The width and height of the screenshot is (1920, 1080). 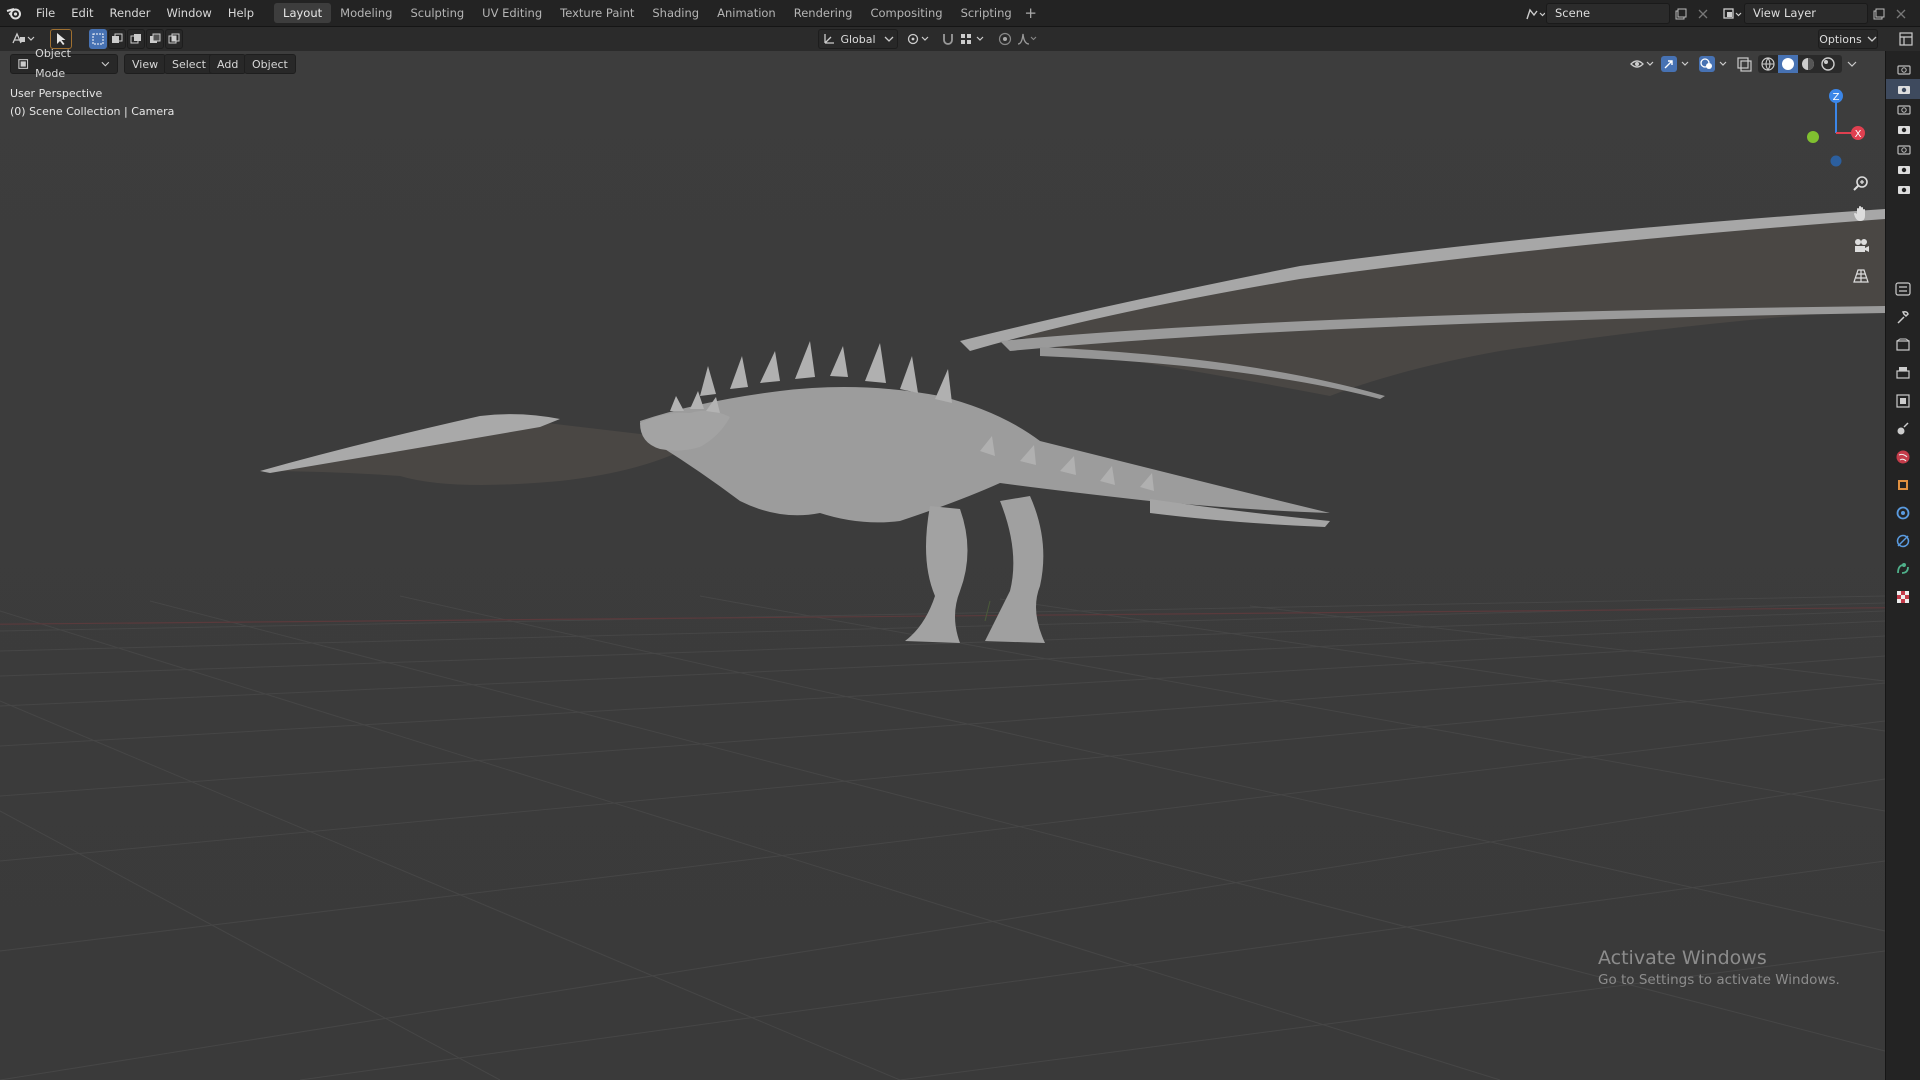 What do you see at coordinates (1005, 39) in the screenshot?
I see `proportional-edit-icon` at bounding box center [1005, 39].